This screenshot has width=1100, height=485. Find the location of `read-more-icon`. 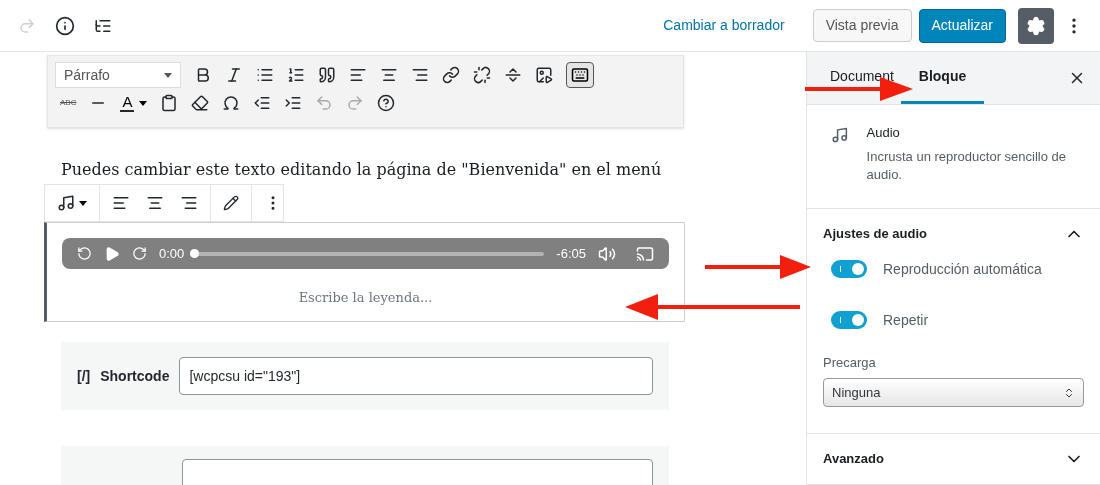

read-more-icon is located at coordinates (513, 75).